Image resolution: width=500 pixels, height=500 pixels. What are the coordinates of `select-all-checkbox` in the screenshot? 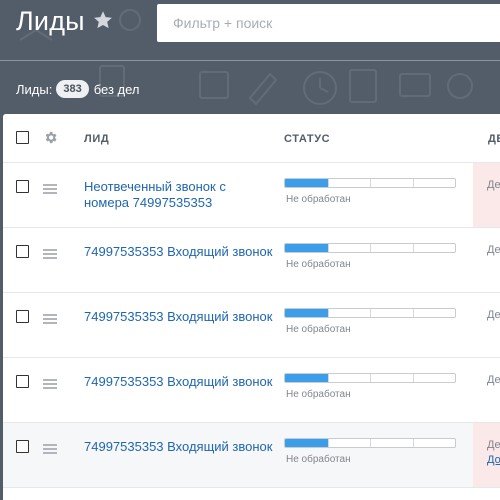 It's located at (22, 137).